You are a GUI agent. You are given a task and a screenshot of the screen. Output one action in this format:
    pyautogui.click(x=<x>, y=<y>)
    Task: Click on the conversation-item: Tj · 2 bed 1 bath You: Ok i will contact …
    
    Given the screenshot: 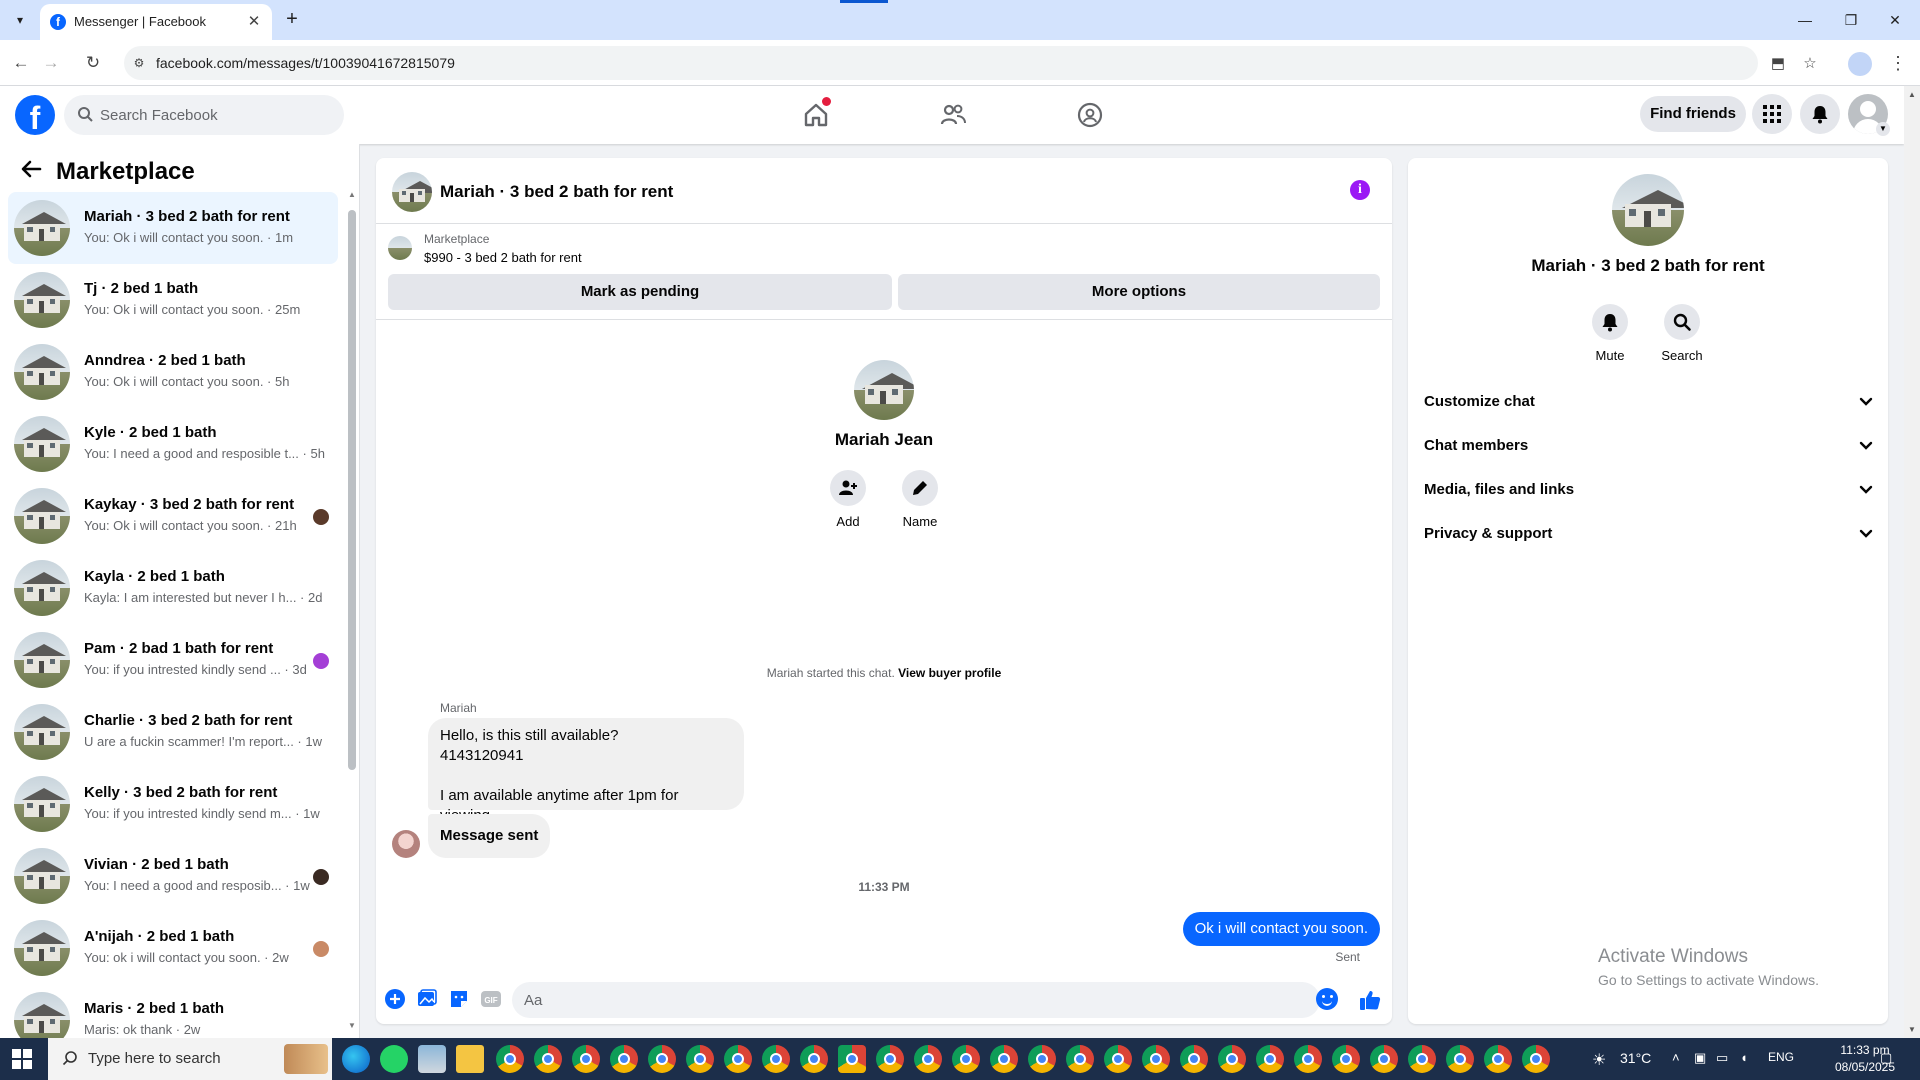 What is the action you would take?
    pyautogui.click(x=173, y=300)
    